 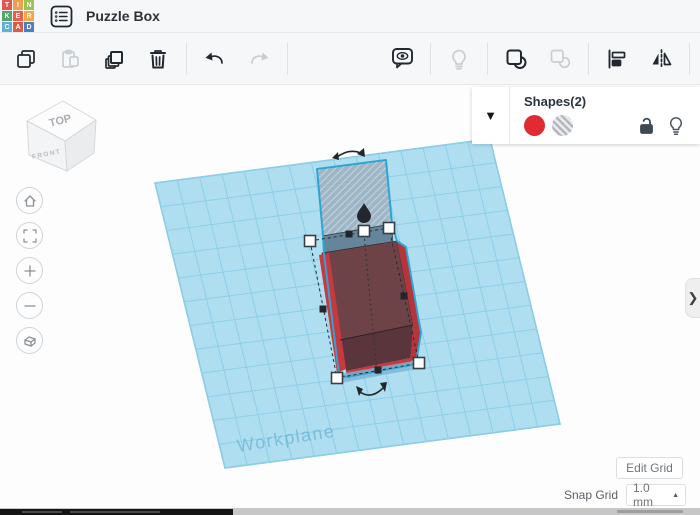 I want to click on paste-button, so click(x=70, y=59).